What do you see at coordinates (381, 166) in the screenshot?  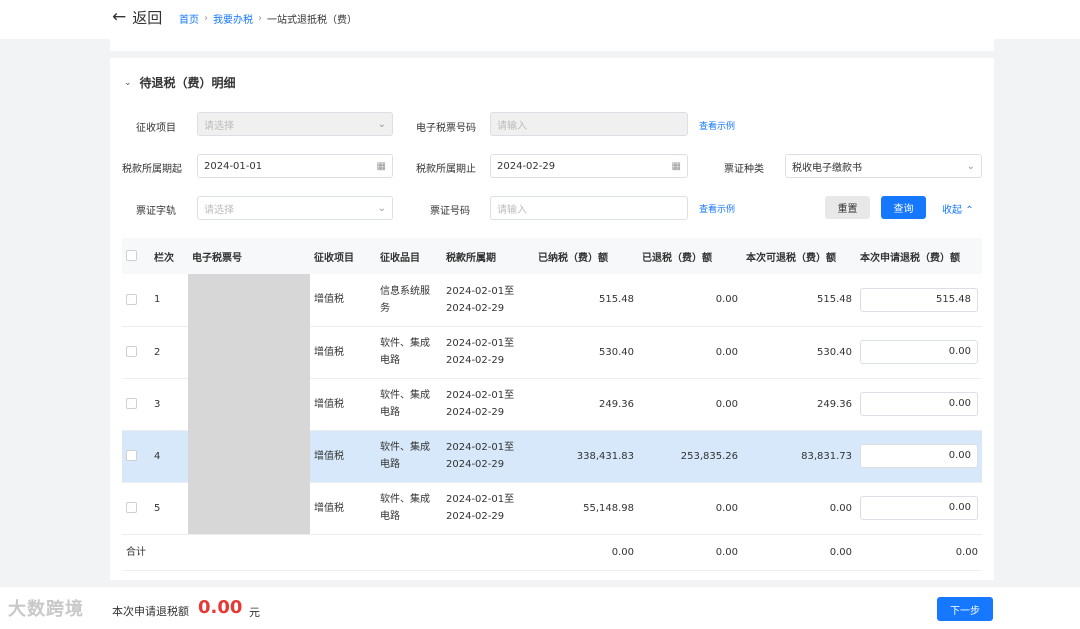 I see `calendar-icon: ▦` at bounding box center [381, 166].